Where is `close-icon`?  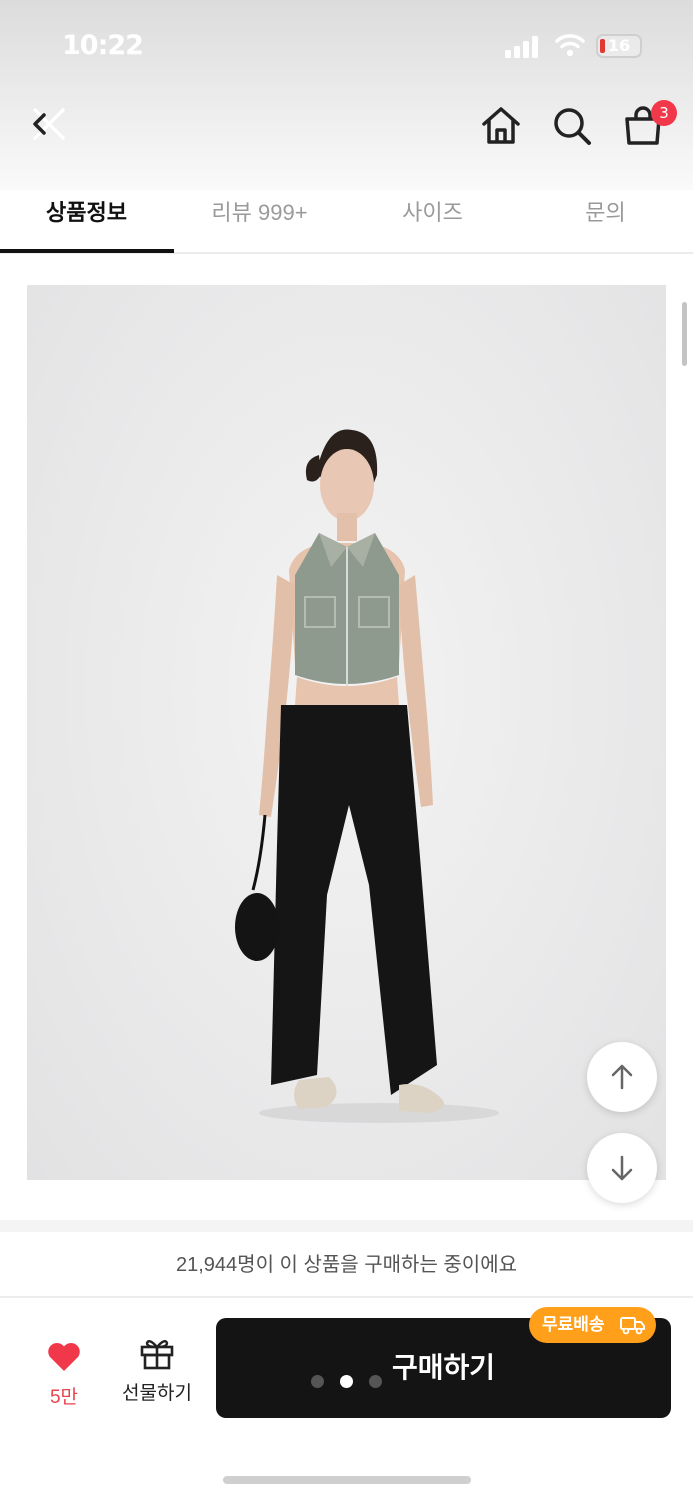
close-icon is located at coordinates (49, 124).